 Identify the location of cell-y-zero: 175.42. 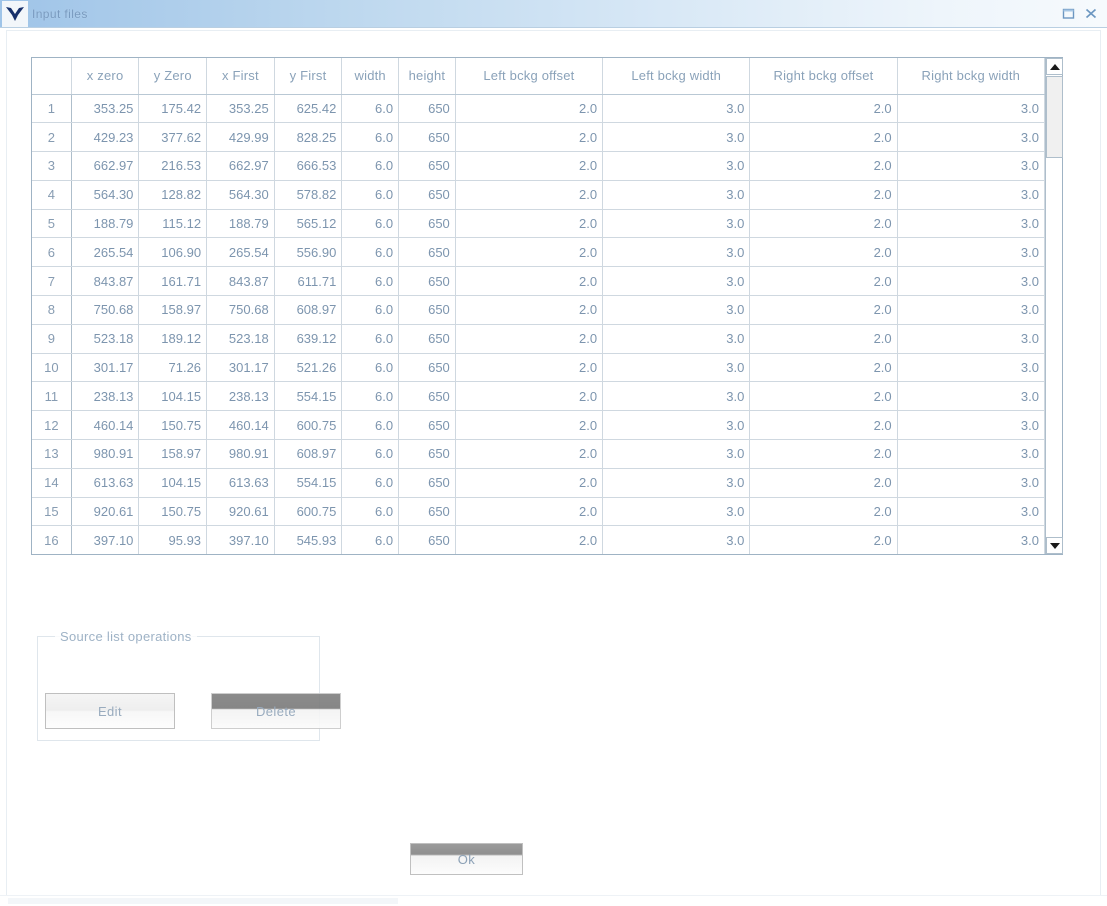
(173, 108).